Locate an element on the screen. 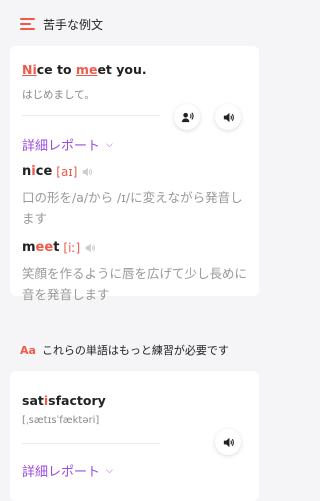  section-header: 苦手な例文 is located at coordinates (61, 24).